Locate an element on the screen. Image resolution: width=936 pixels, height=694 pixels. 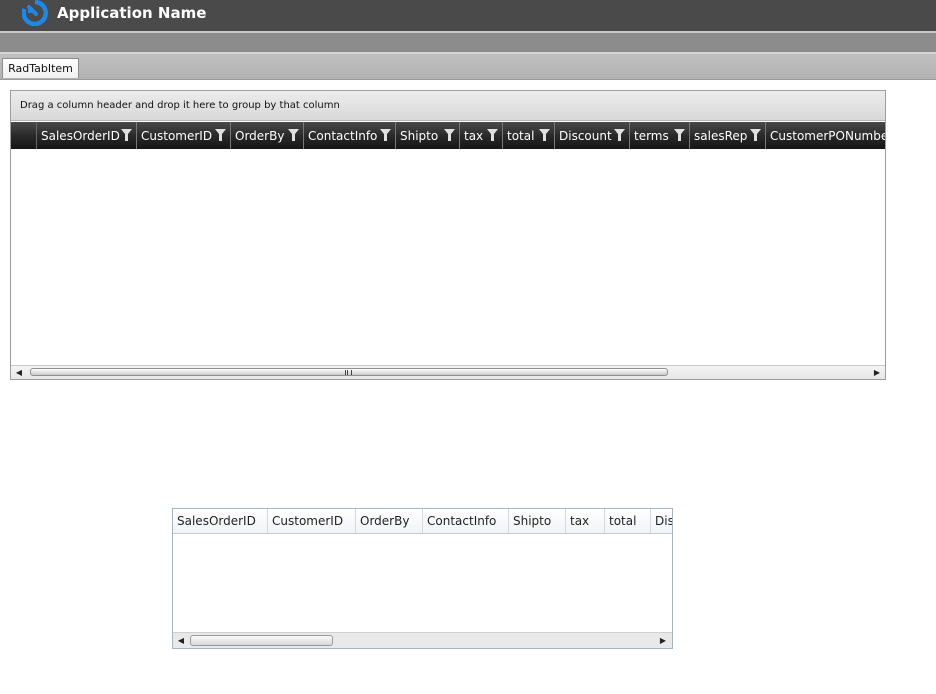
tab-radtabitem: RadTabItem is located at coordinates (40, 68).